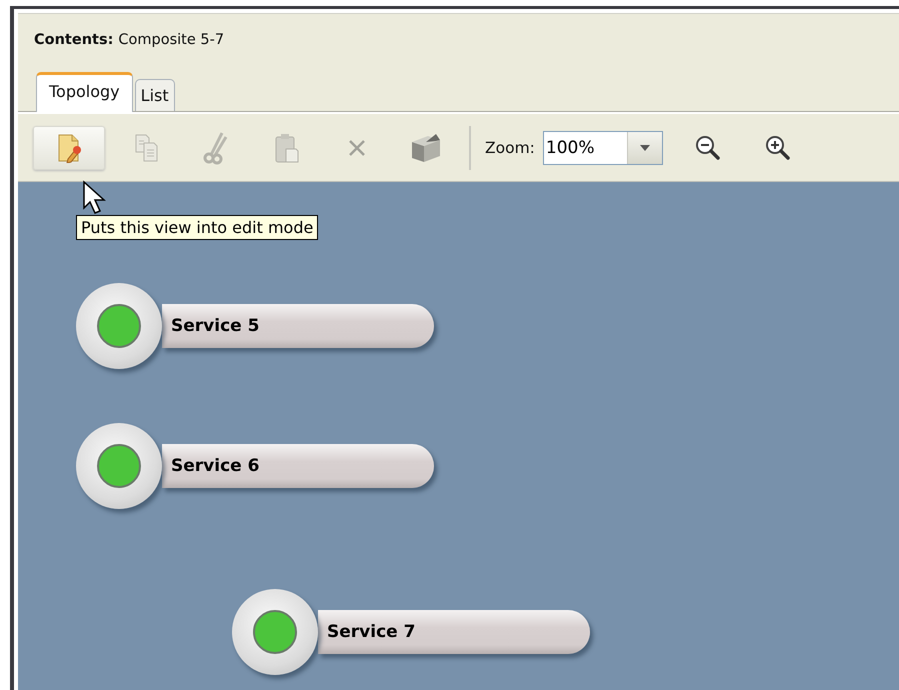 The image size is (899, 690). What do you see at coordinates (154, 95) in the screenshot?
I see `tab: List` at bounding box center [154, 95].